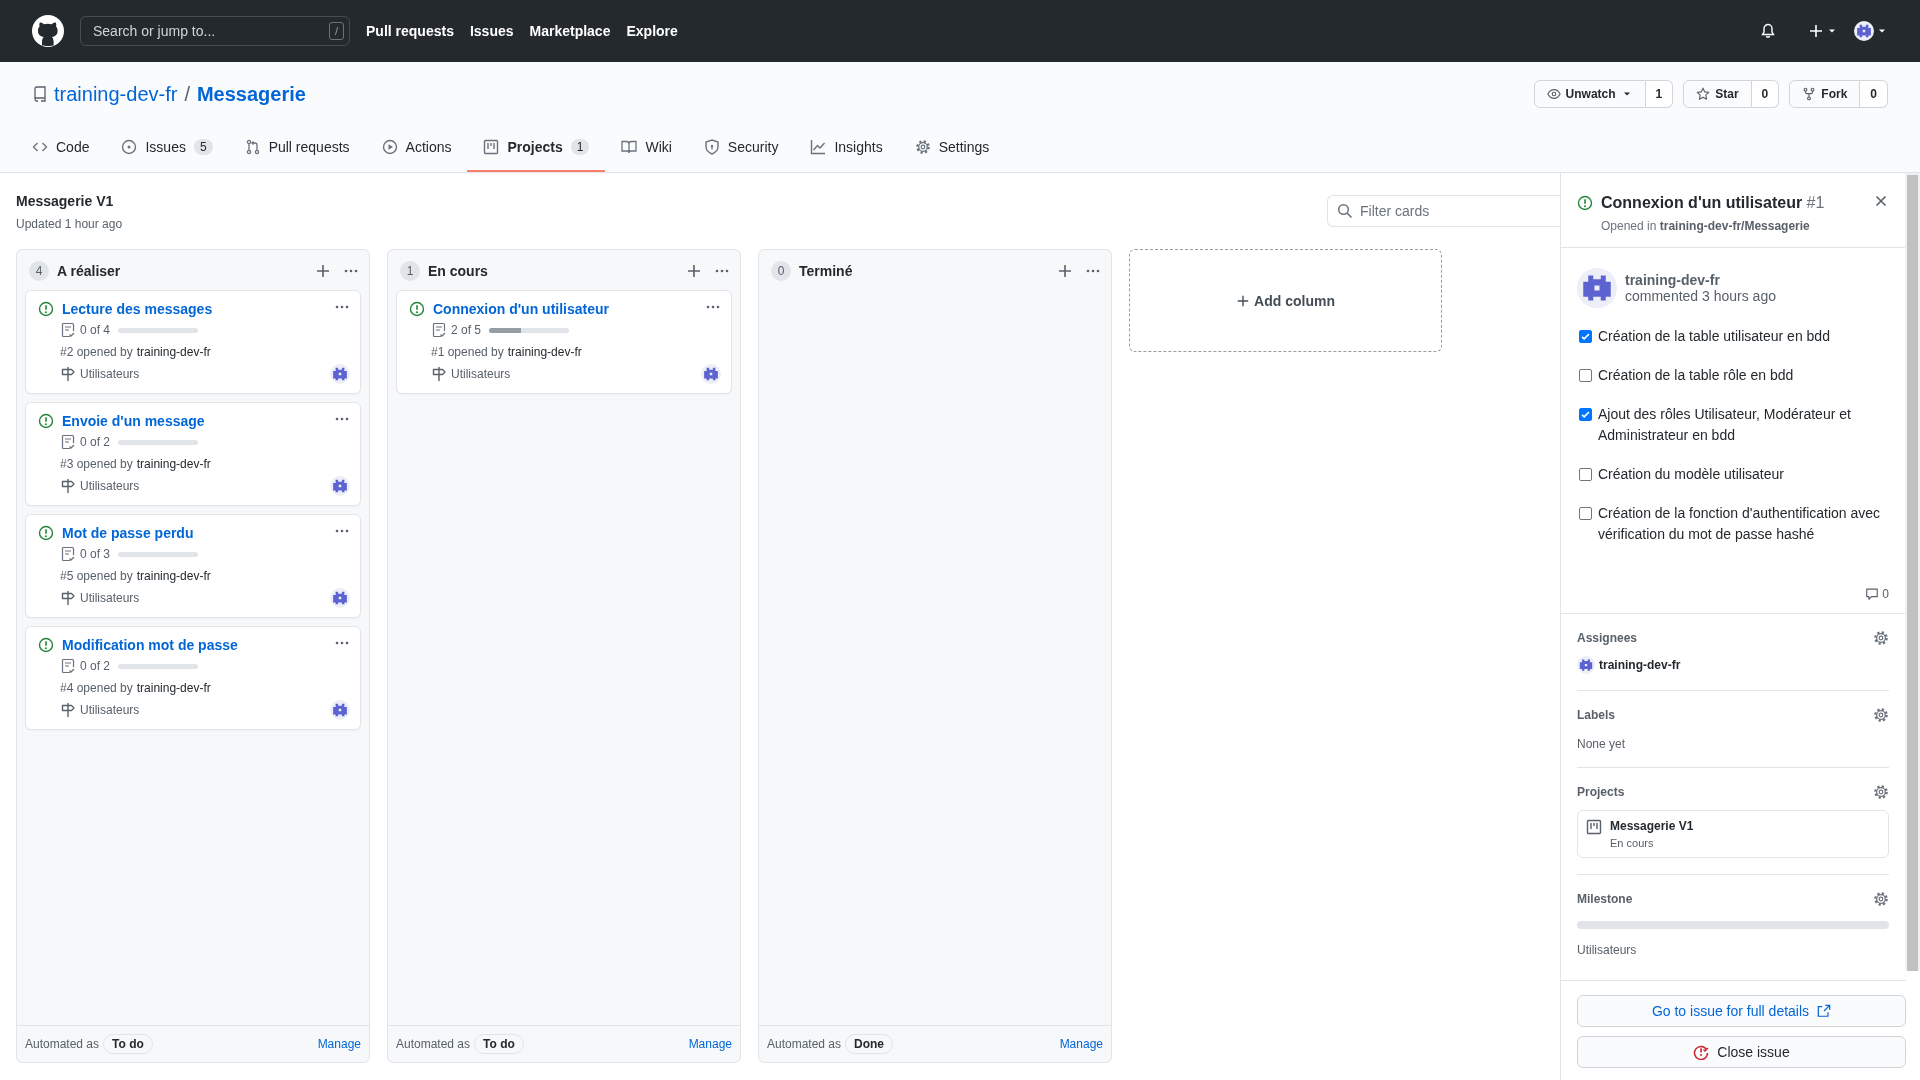 The width and height of the screenshot is (1920, 1080). Describe the element at coordinates (389, 147) in the screenshot. I see `play-icon` at that location.